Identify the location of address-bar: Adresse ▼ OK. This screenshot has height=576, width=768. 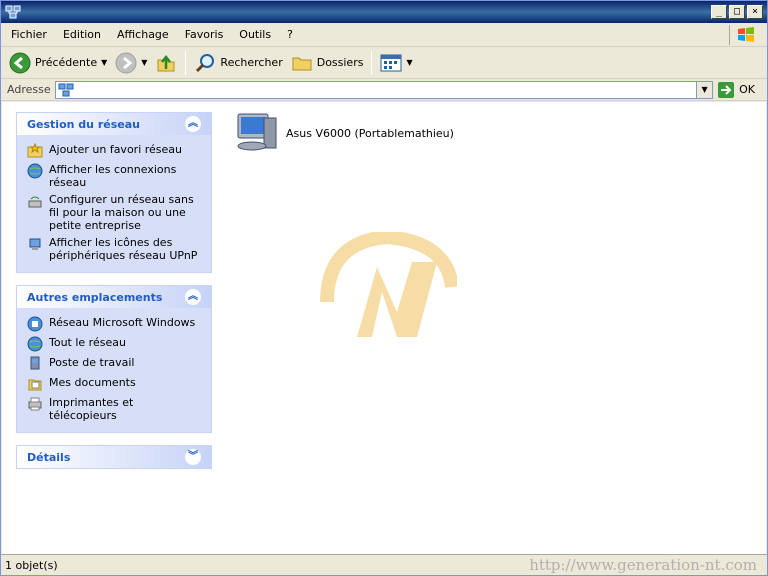
(384, 90).